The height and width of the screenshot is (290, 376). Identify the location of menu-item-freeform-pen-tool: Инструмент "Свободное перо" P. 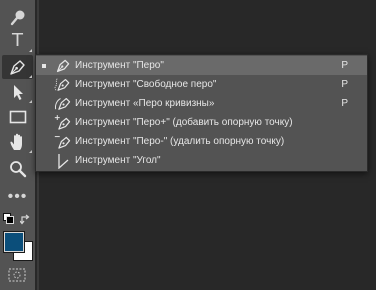
(201, 84).